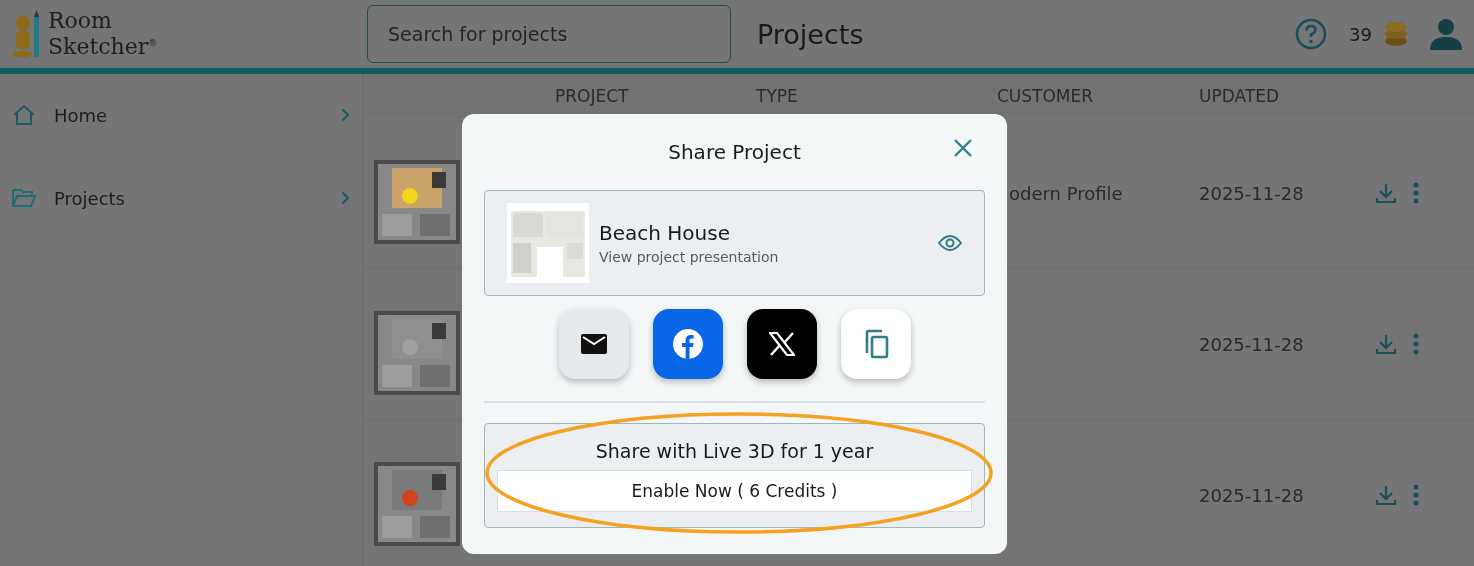  Describe the element at coordinates (1360, 34) in the screenshot. I see `credits-count: 39` at that location.